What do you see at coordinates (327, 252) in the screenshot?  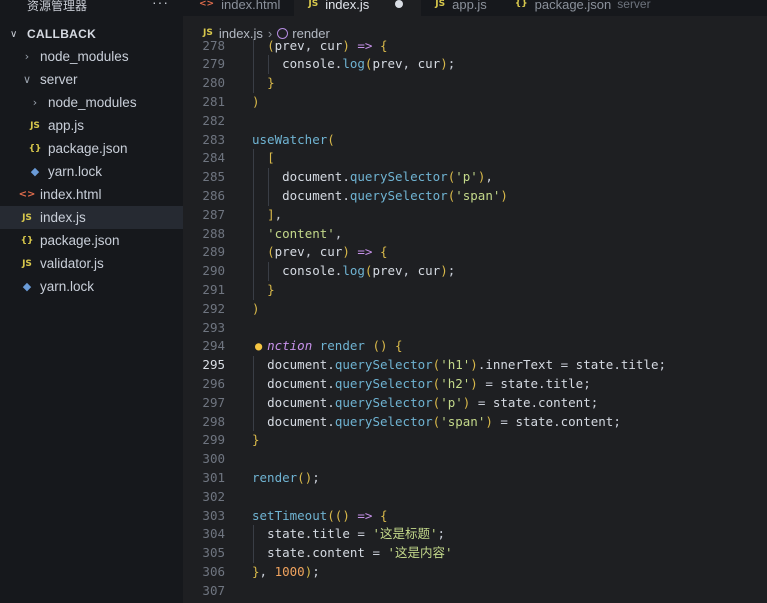 I see `code-text: (prev, cur) => {` at bounding box center [327, 252].